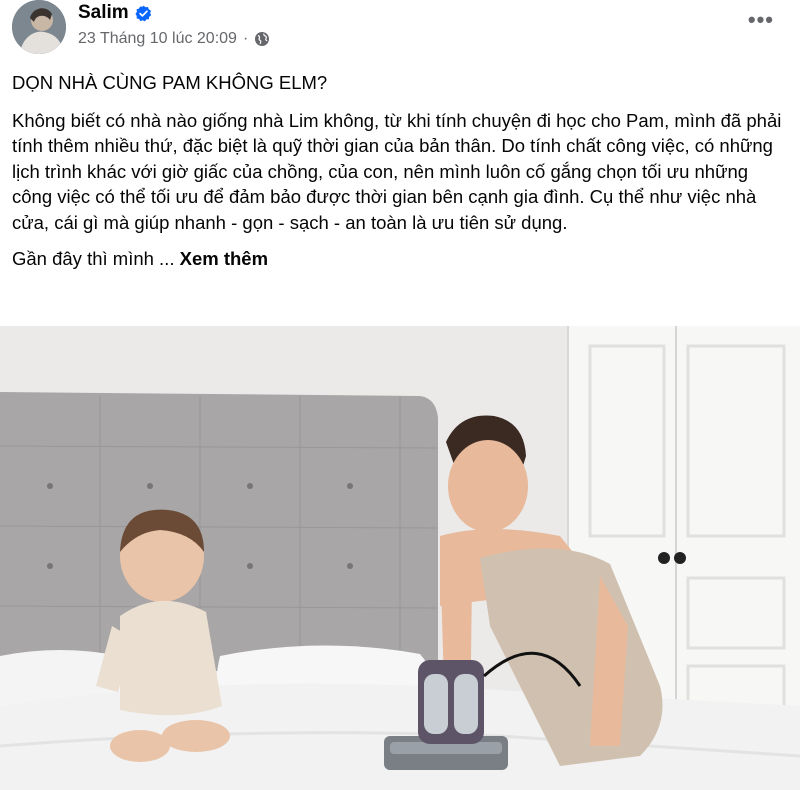 This screenshot has width=800, height=790. I want to click on post-teaser-row: Gần đây thì mình ... Xem thêm, so click(402, 259).